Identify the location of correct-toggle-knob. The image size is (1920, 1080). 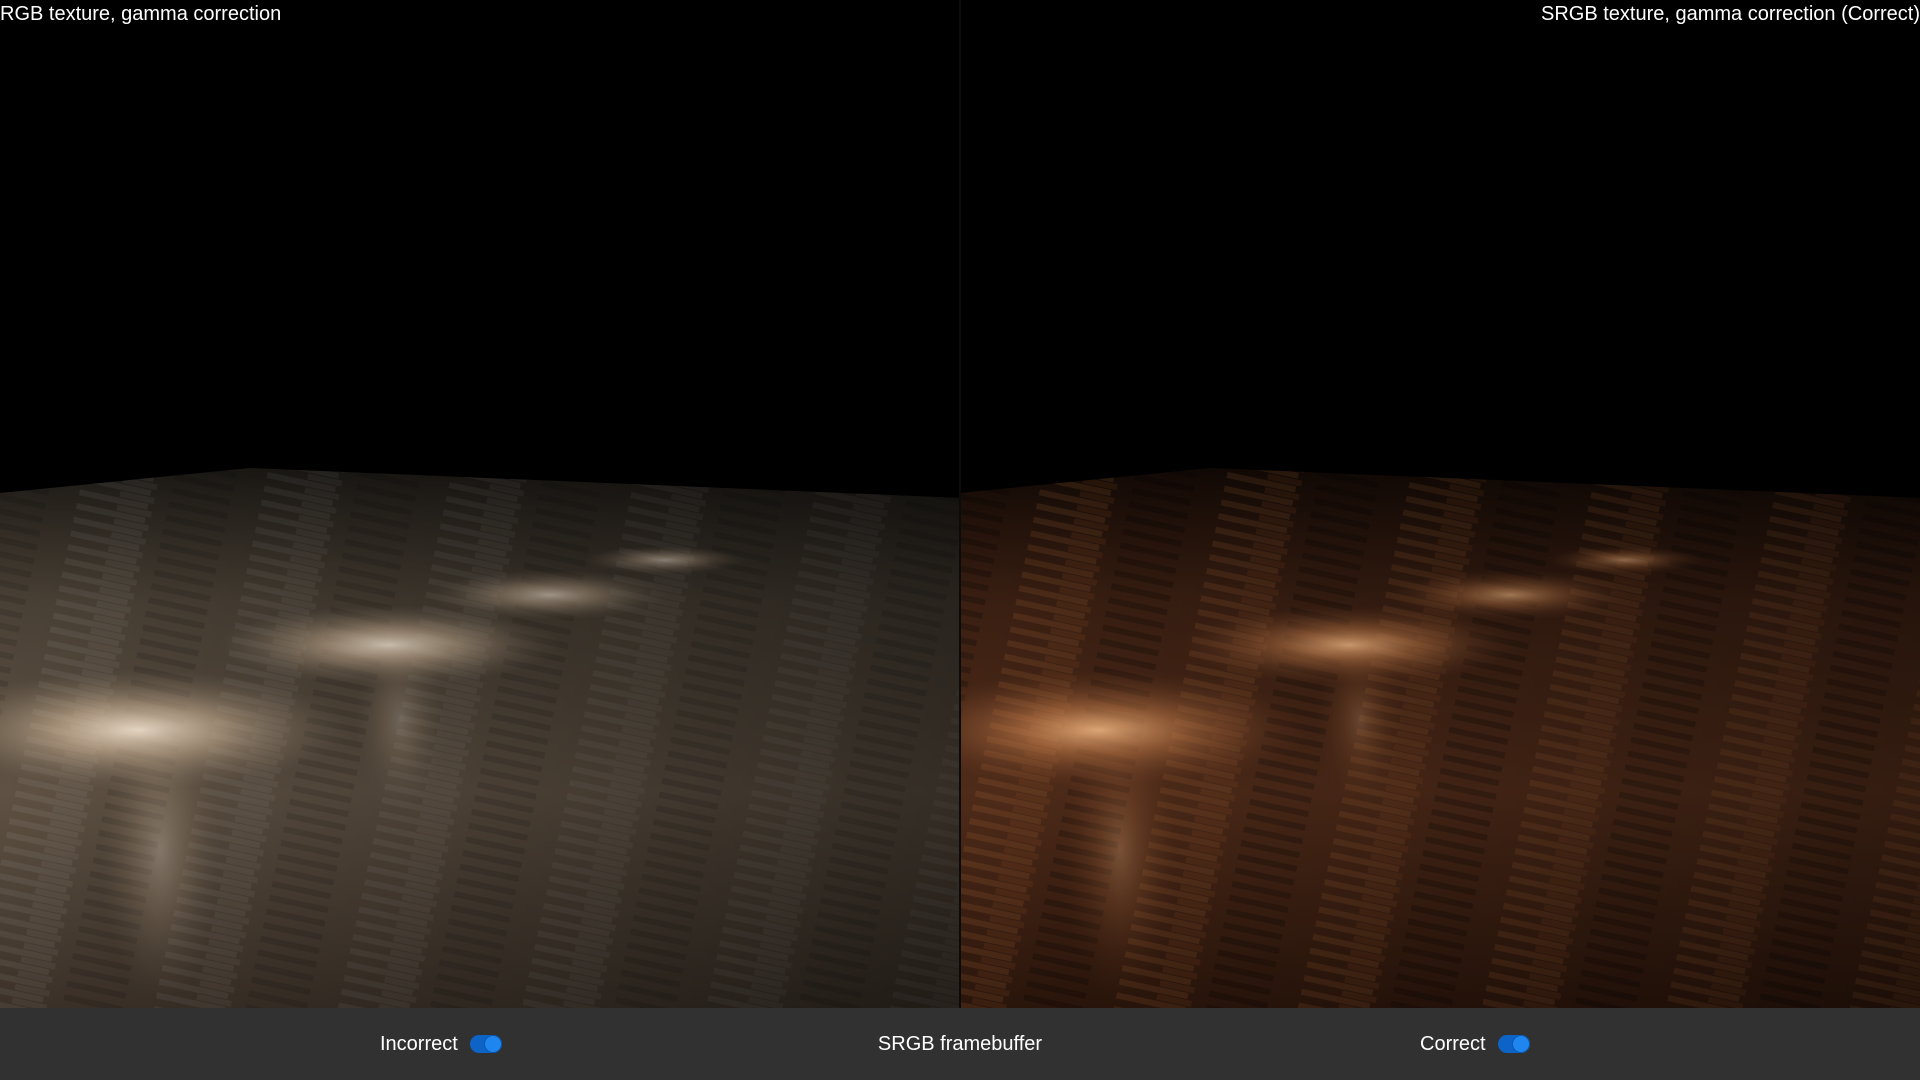
(1520, 1044).